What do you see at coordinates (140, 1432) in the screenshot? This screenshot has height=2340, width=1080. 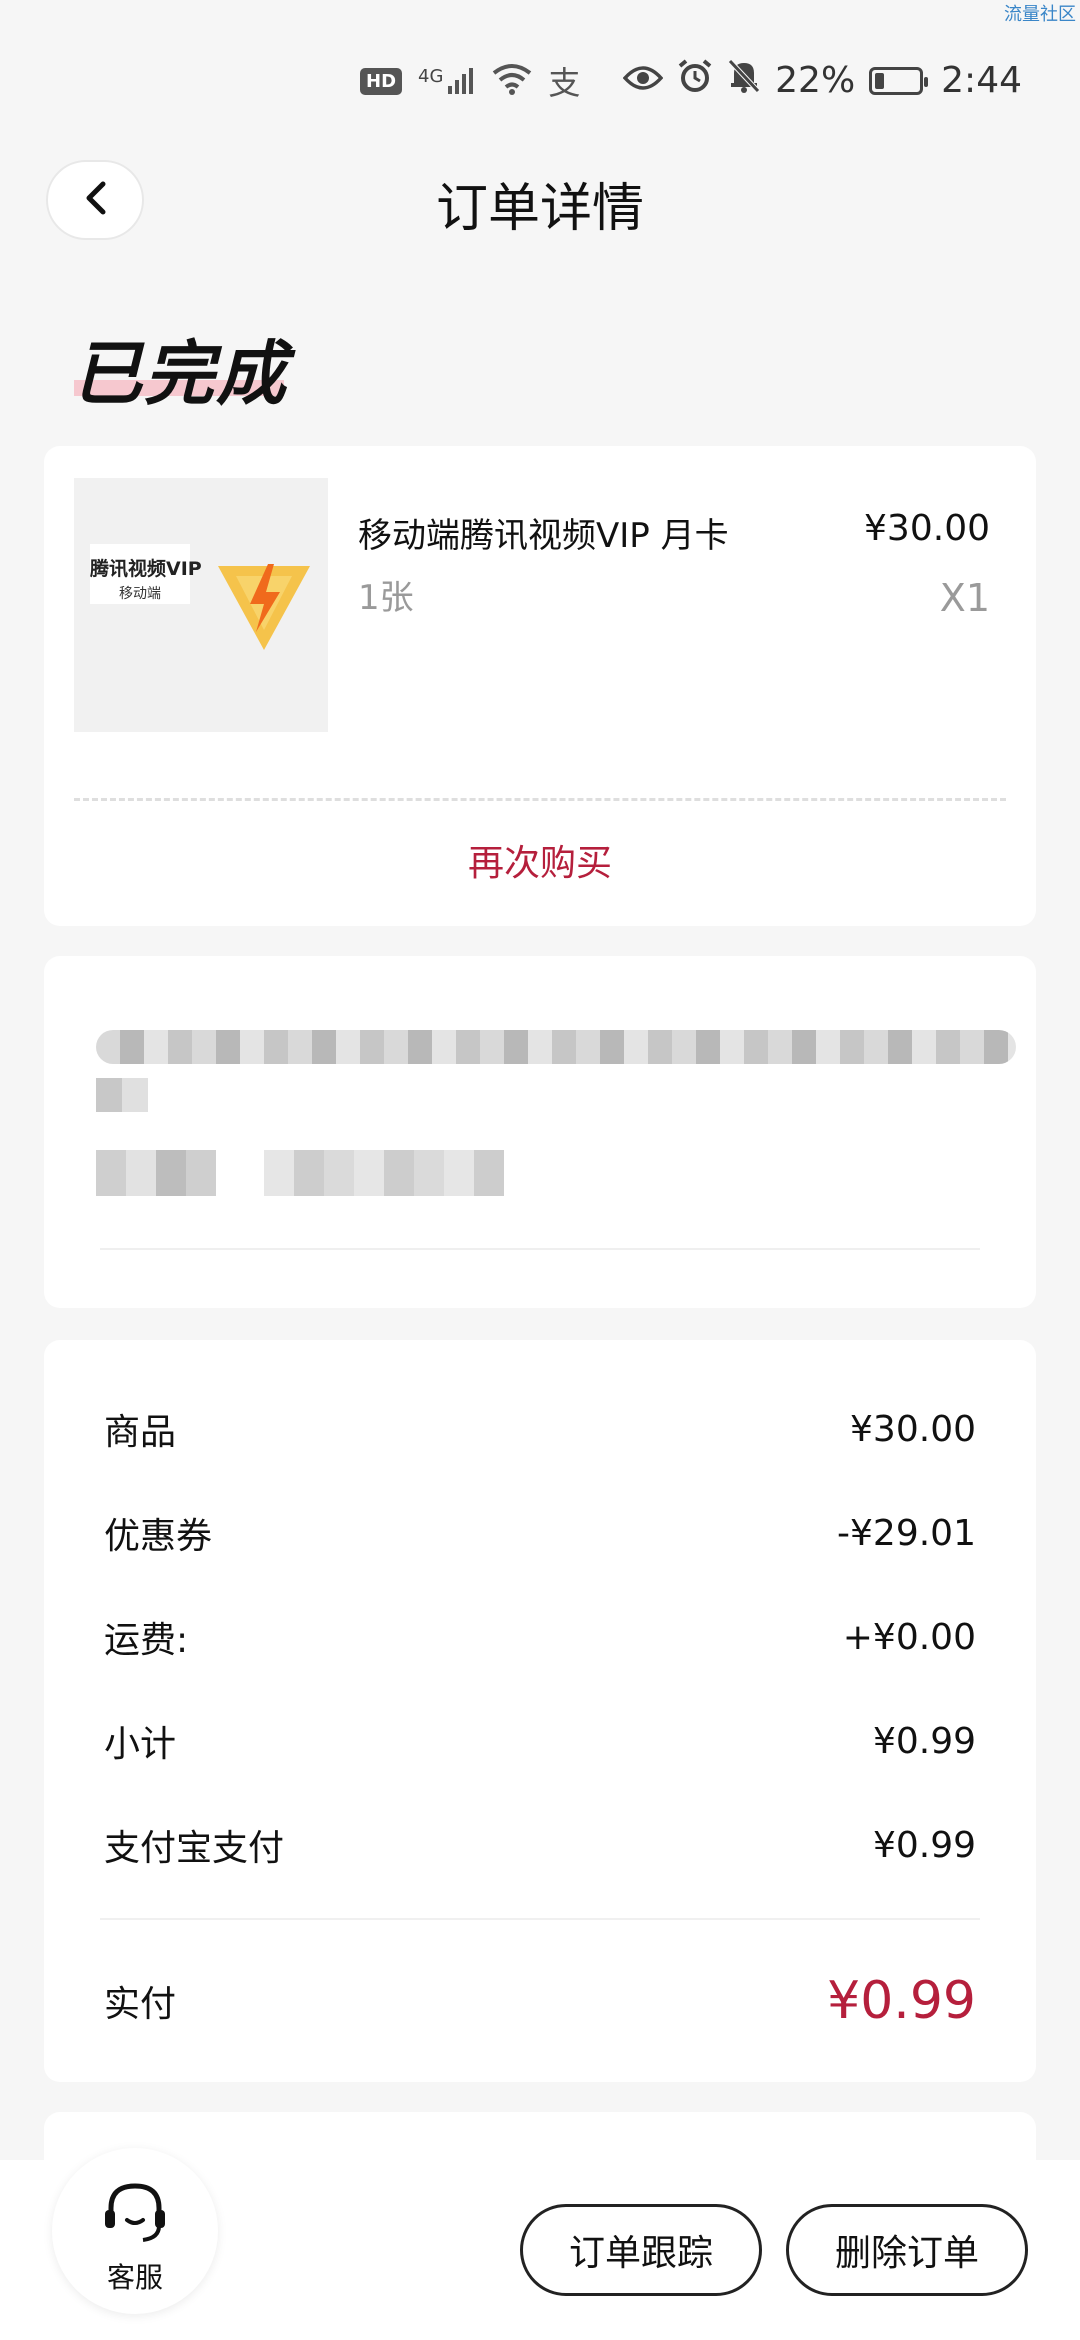 I see `summary-label: 商品` at bounding box center [140, 1432].